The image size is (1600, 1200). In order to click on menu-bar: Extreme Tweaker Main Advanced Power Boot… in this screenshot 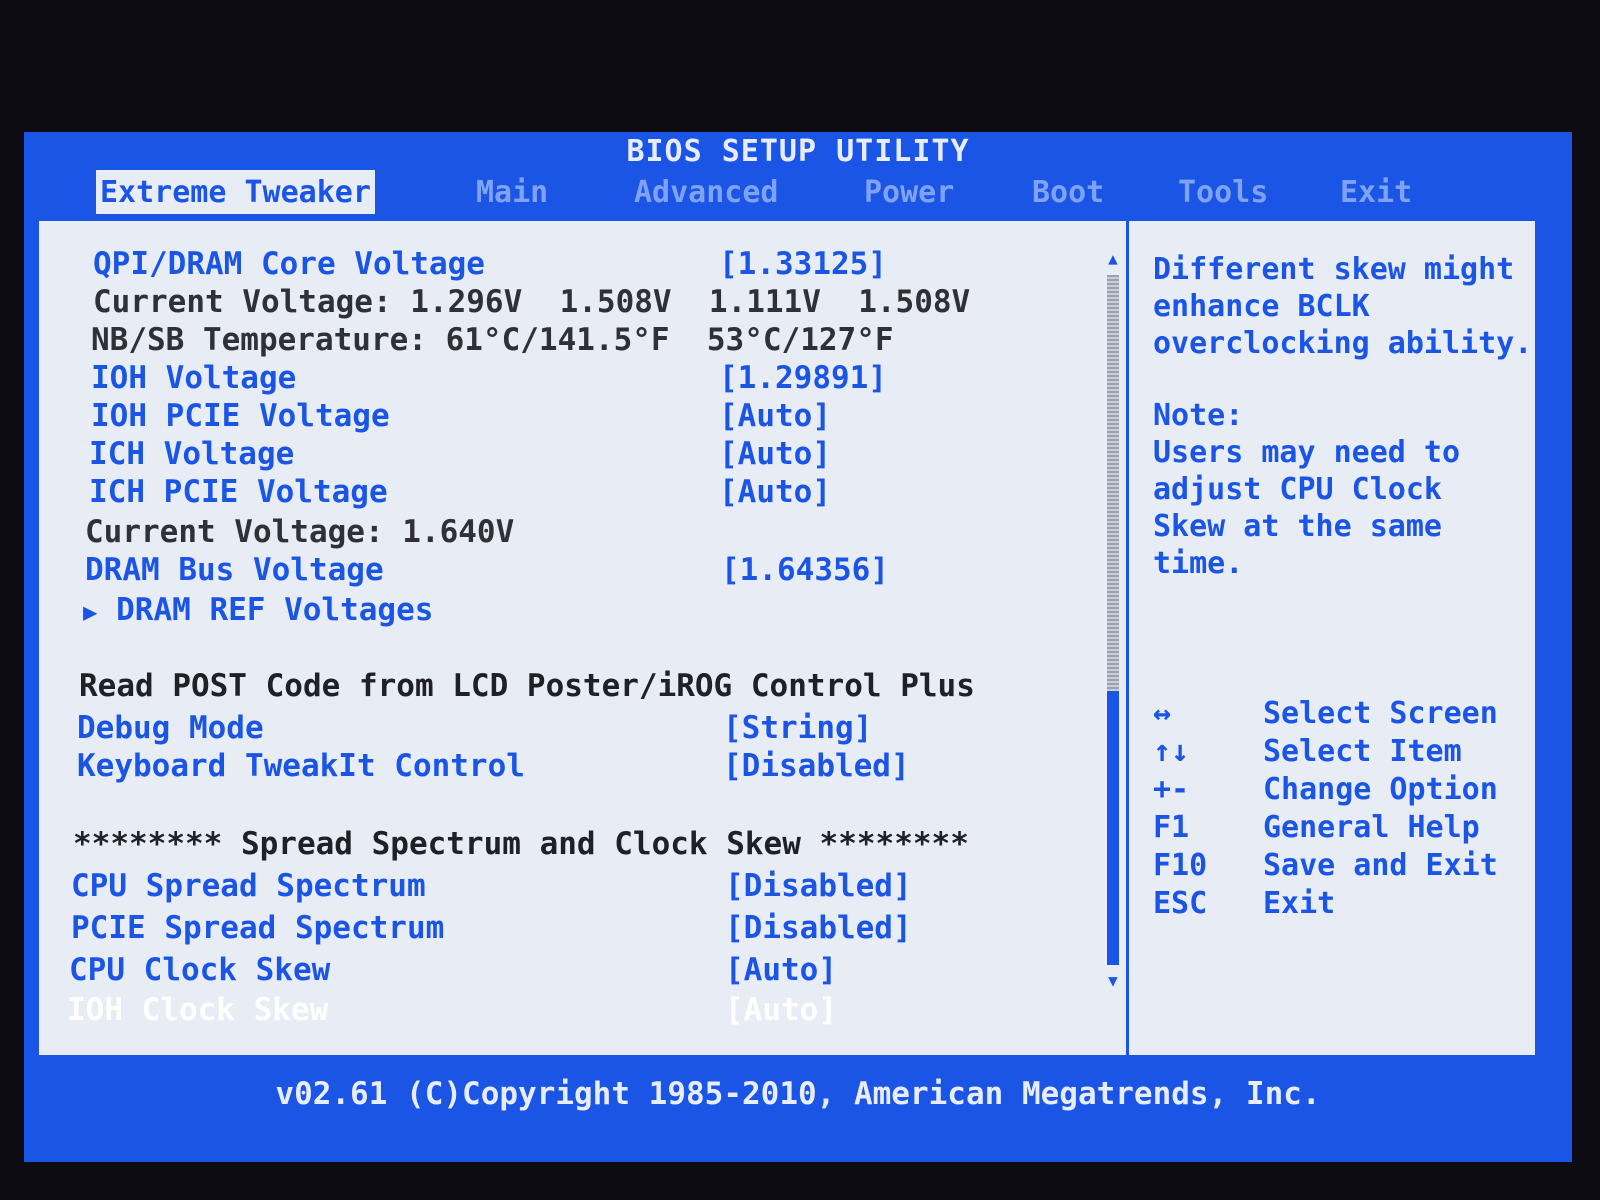, I will do `click(798, 192)`.